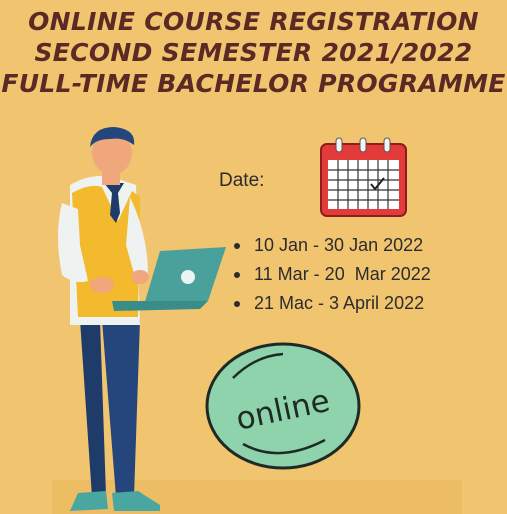 The width and height of the screenshot is (507, 514). What do you see at coordinates (253, 21) in the screenshot?
I see `title-line-1: ONLINE COURSE REGISTRATION` at bounding box center [253, 21].